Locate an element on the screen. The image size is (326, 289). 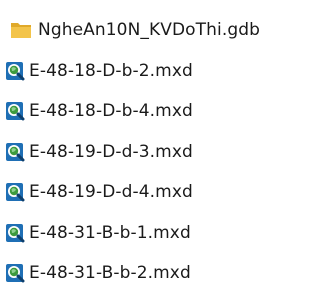
file-name: E-48-19-D-d-3.mxd is located at coordinates (111, 151).